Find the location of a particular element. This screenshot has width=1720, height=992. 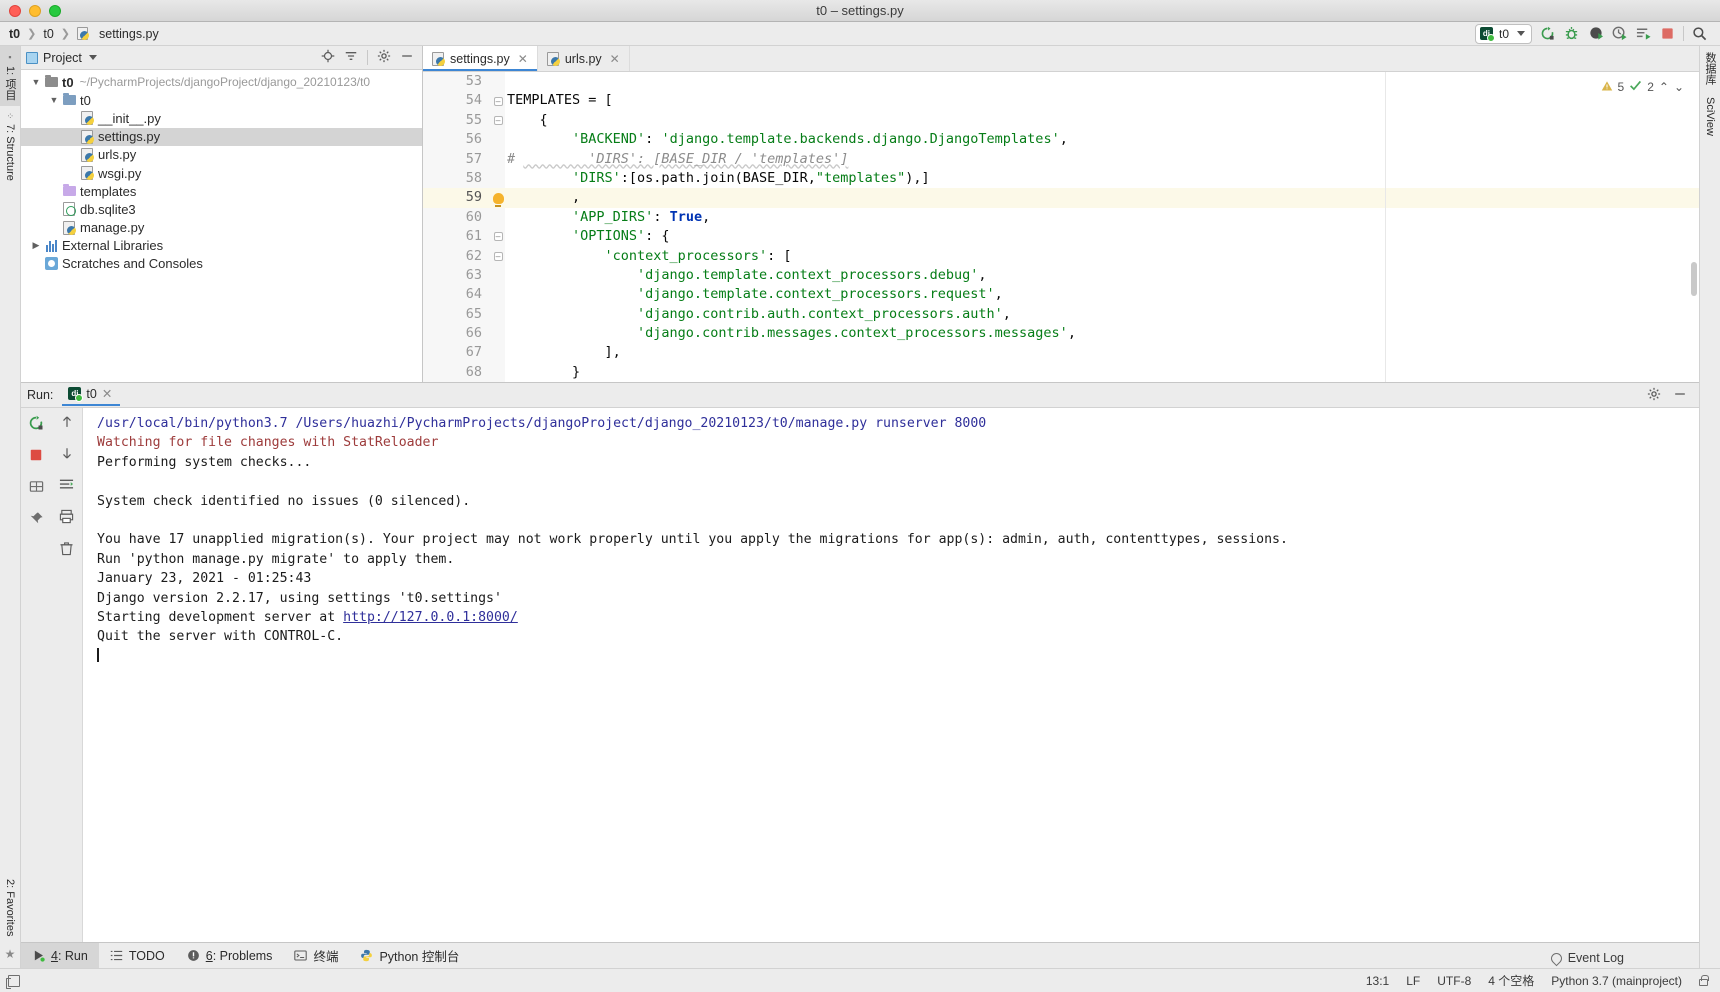

code-line: TEMPLATES = [ is located at coordinates (1102, 100).